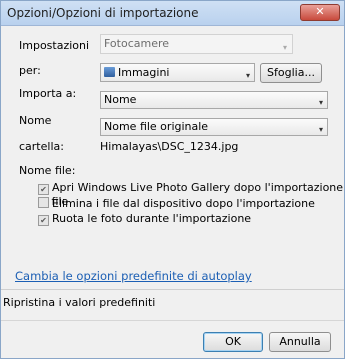  What do you see at coordinates (152, 218) in the screenshot?
I see `option-label: Ruota le foto durante l'importazione` at bounding box center [152, 218].